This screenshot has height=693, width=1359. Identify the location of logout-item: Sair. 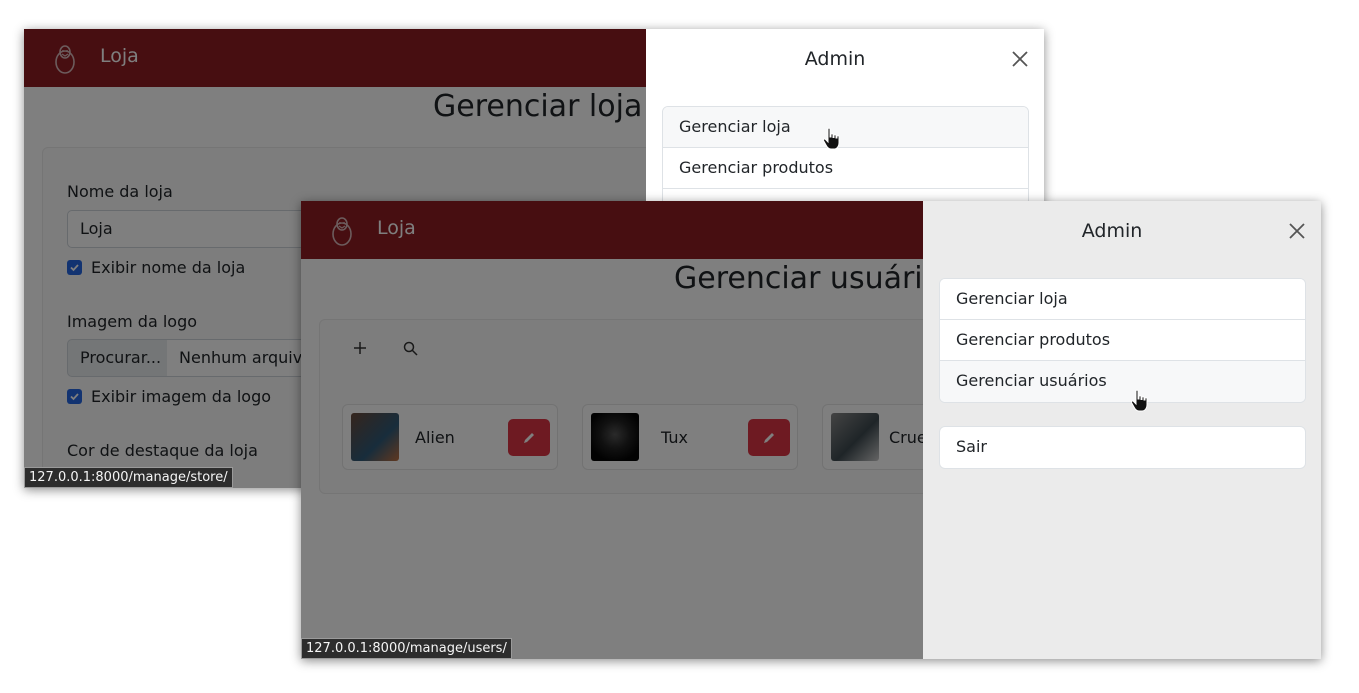
(1122, 447).